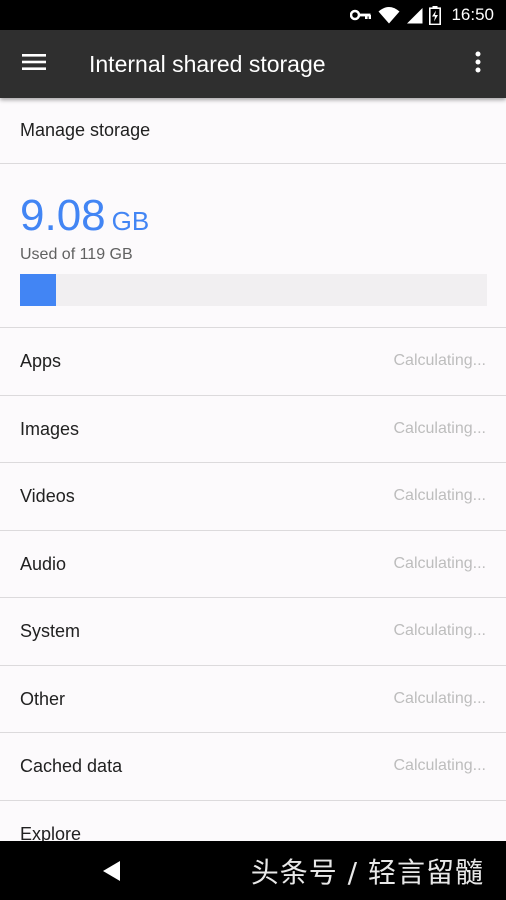 The width and height of the screenshot is (506, 900). I want to click on category-label: System, so click(50, 631).